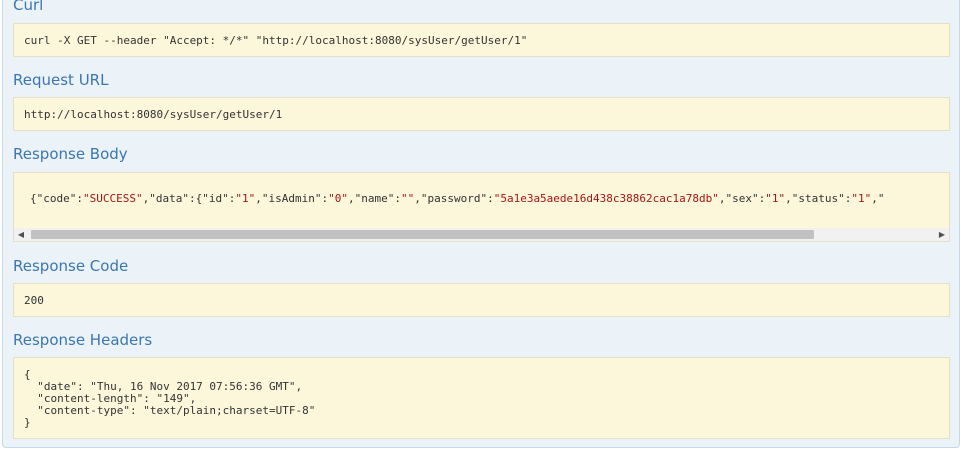 The width and height of the screenshot is (969, 451). Describe the element at coordinates (338, 198) in the screenshot. I see `json-value: "0"` at that location.